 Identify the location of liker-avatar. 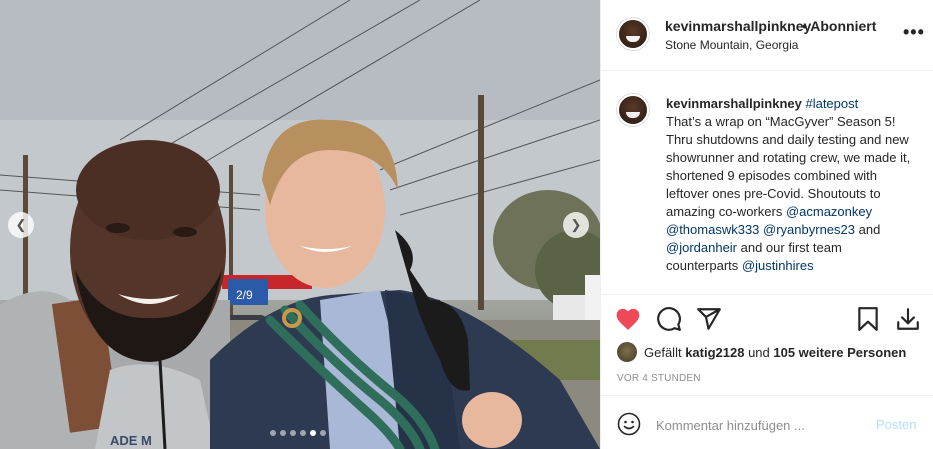
(627, 352).